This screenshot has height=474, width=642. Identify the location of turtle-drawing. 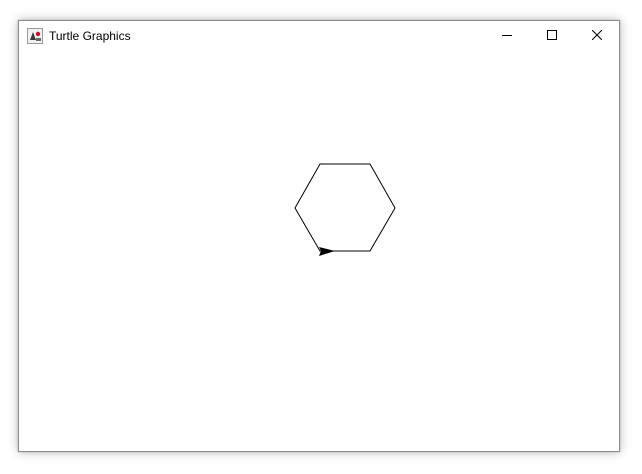
(345, 209).